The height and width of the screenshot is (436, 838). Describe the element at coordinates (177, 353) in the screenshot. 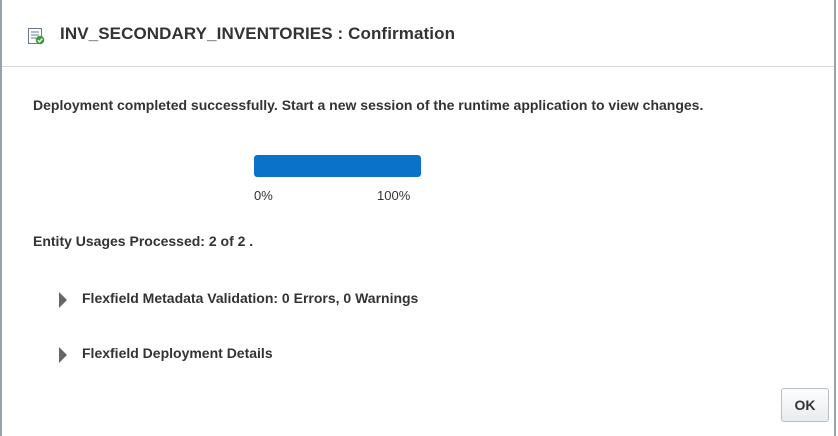

I see `details-section-label: Flexfield Deployment Details` at that location.